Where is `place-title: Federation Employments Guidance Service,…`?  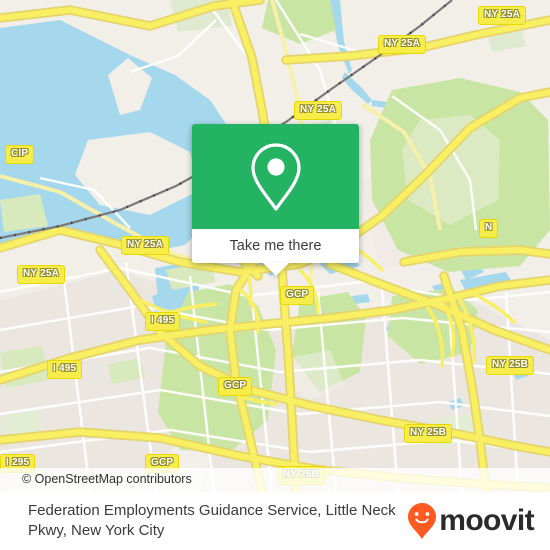
place-title: Federation Employments Guidance Service,… is located at coordinates (212, 520).